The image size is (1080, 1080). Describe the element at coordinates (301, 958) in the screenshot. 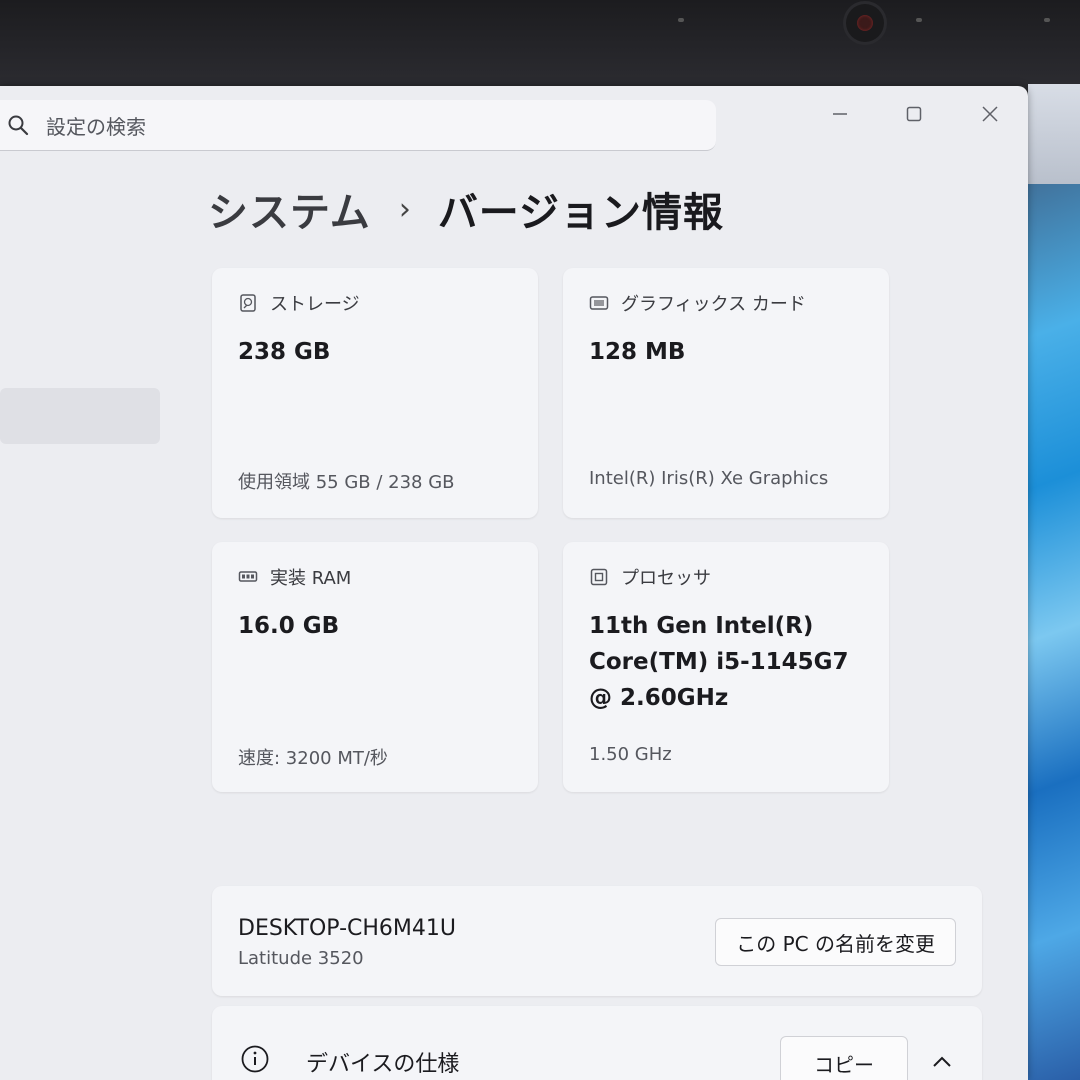

I see `device-model: Latitude 3520` at that location.